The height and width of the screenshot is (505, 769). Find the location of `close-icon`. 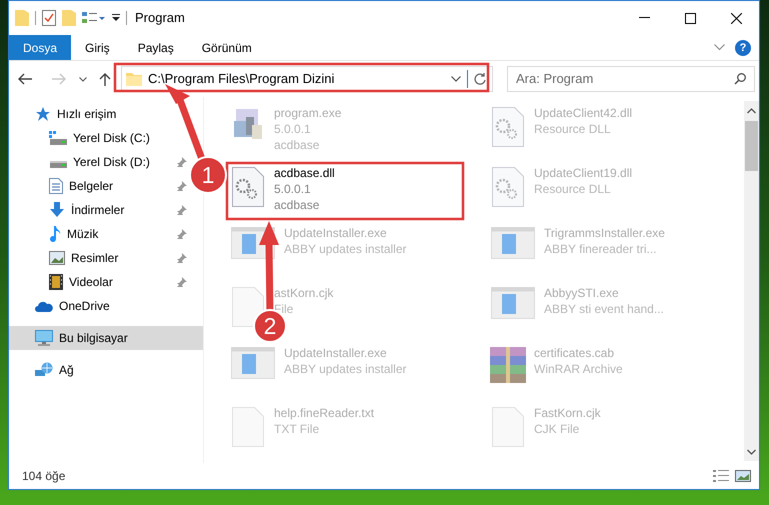

close-icon is located at coordinates (736, 18).